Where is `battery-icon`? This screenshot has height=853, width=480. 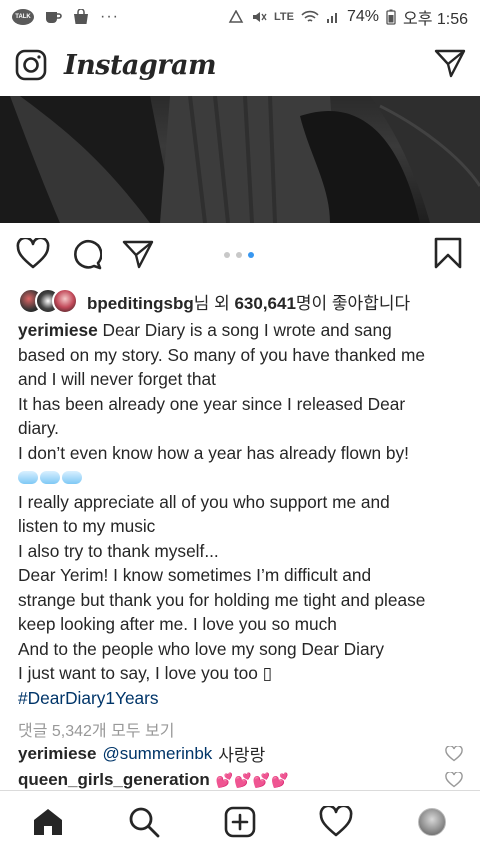 battery-icon is located at coordinates (391, 17).